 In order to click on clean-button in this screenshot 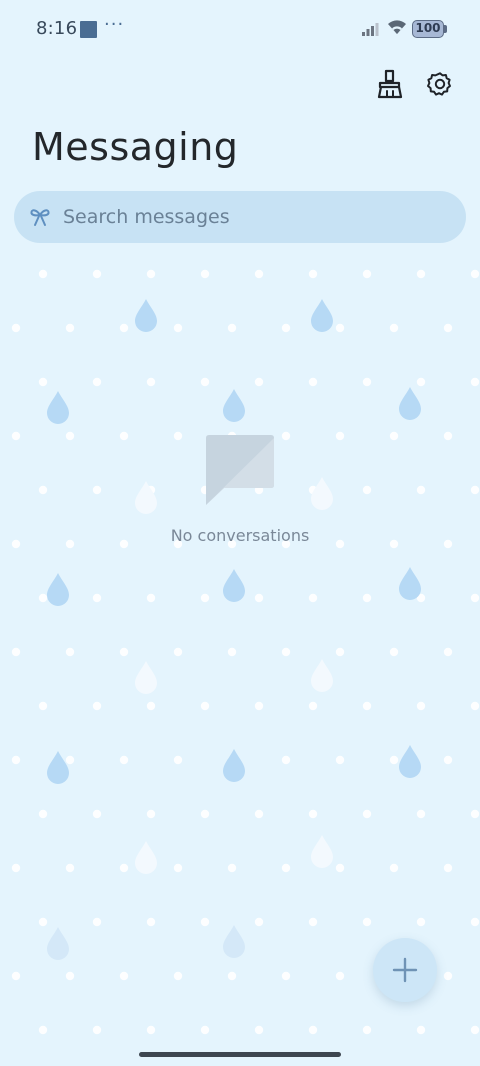, I will do `click(390, 84)`.